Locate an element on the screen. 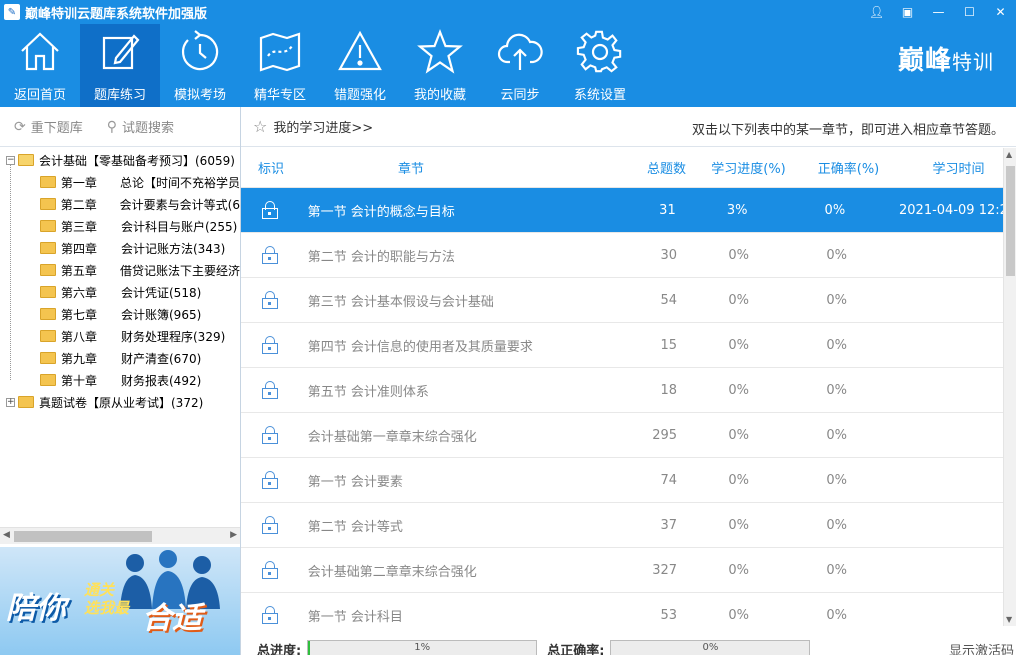 The height and width of the screenshot is (655, 1016). expand-icon: + is located at coordinates (10, 402).